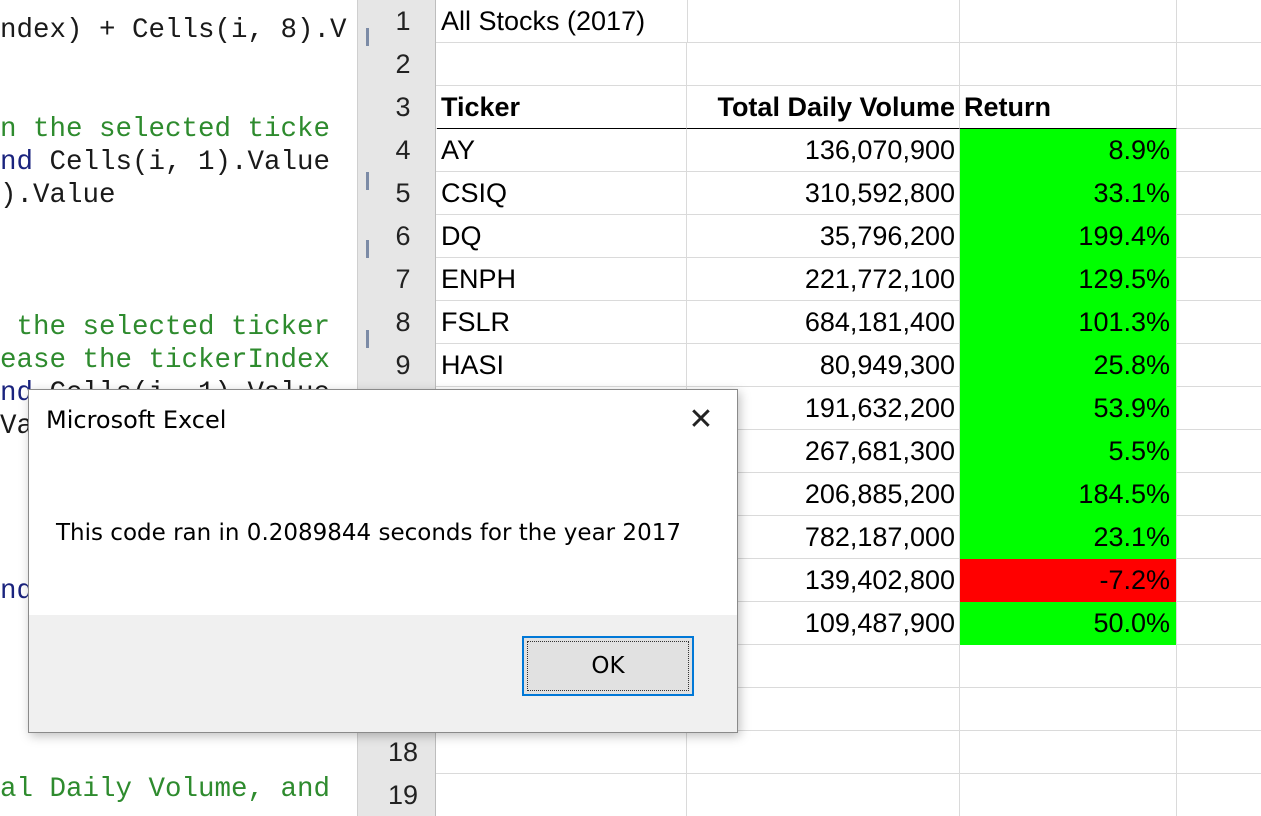  I want to click on ticker-cell: HASI, so click(562, 365).